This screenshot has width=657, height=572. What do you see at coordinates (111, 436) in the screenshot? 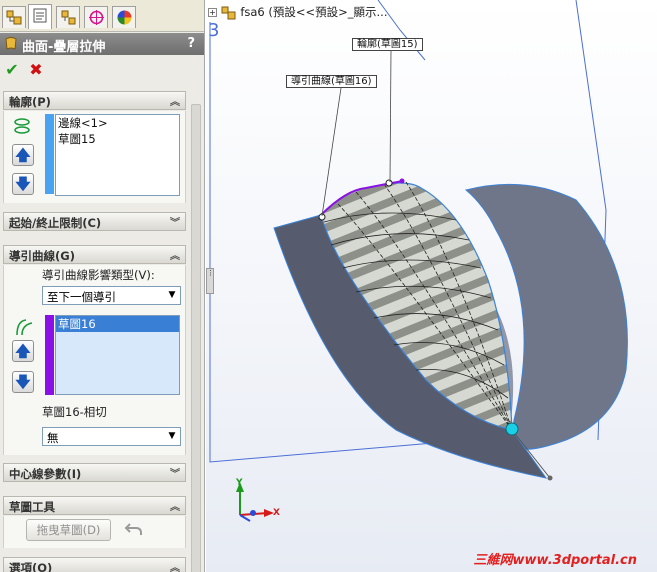
I see `tangency-type-select: 無 ▼` at bounding box center [111, 436].